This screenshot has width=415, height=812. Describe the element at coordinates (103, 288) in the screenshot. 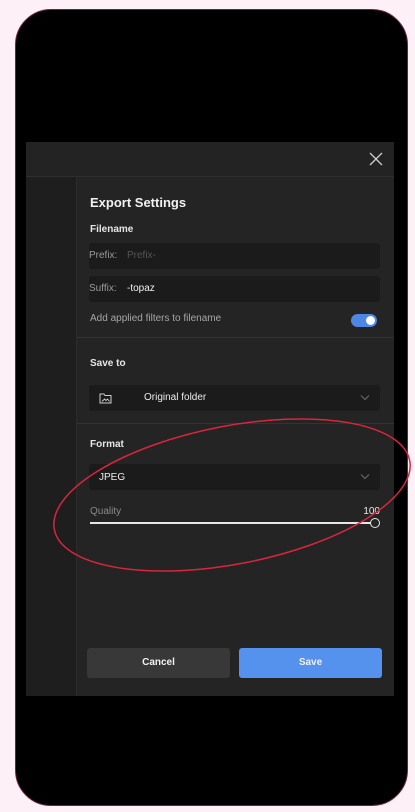

I see `suffix-label: Suffix:` at that location.